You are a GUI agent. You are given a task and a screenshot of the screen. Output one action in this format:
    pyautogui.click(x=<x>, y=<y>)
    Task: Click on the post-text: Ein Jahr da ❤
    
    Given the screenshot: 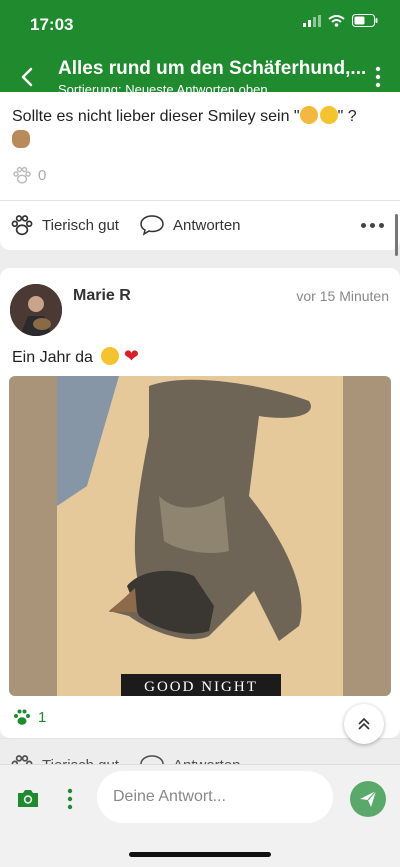 What is the action you would take?
    pyautogui.click(x=75, y=356)
    